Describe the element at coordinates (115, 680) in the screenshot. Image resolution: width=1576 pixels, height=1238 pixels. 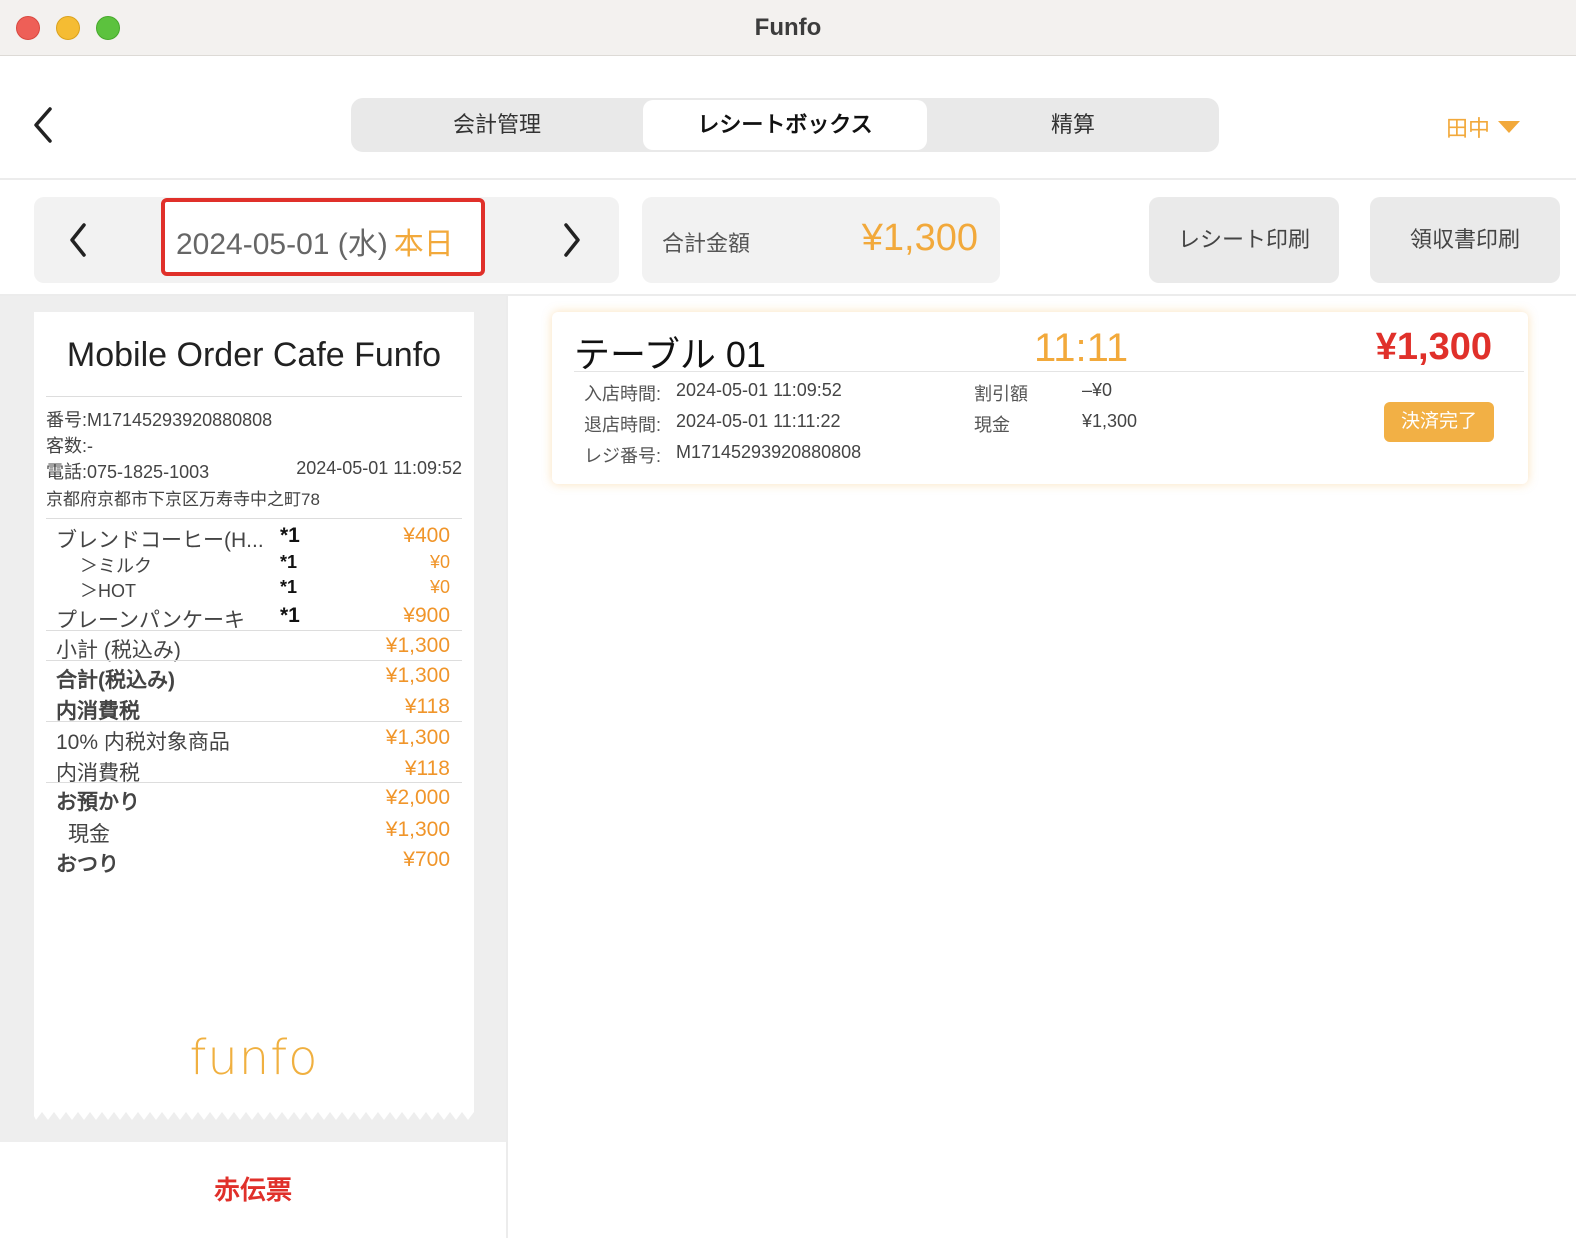
I see `total-label: 合計(税込み)` at that location.